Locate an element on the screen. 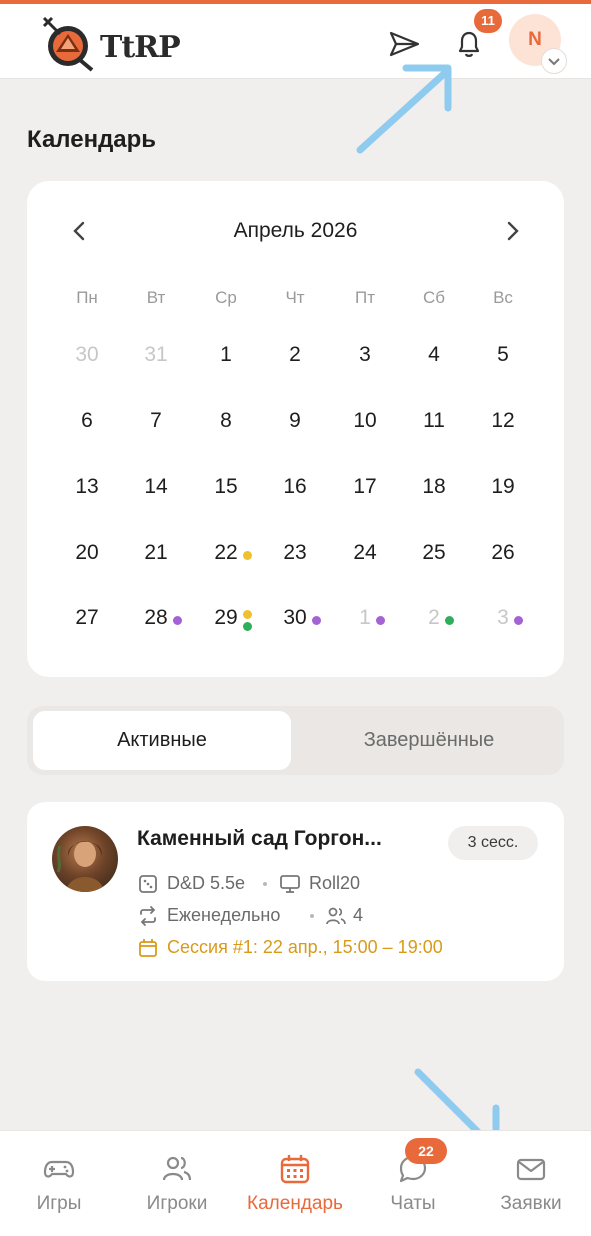 The height and width of the screenshot is (1236, 591). day-number: 25 is located at coordinates (434, 552).